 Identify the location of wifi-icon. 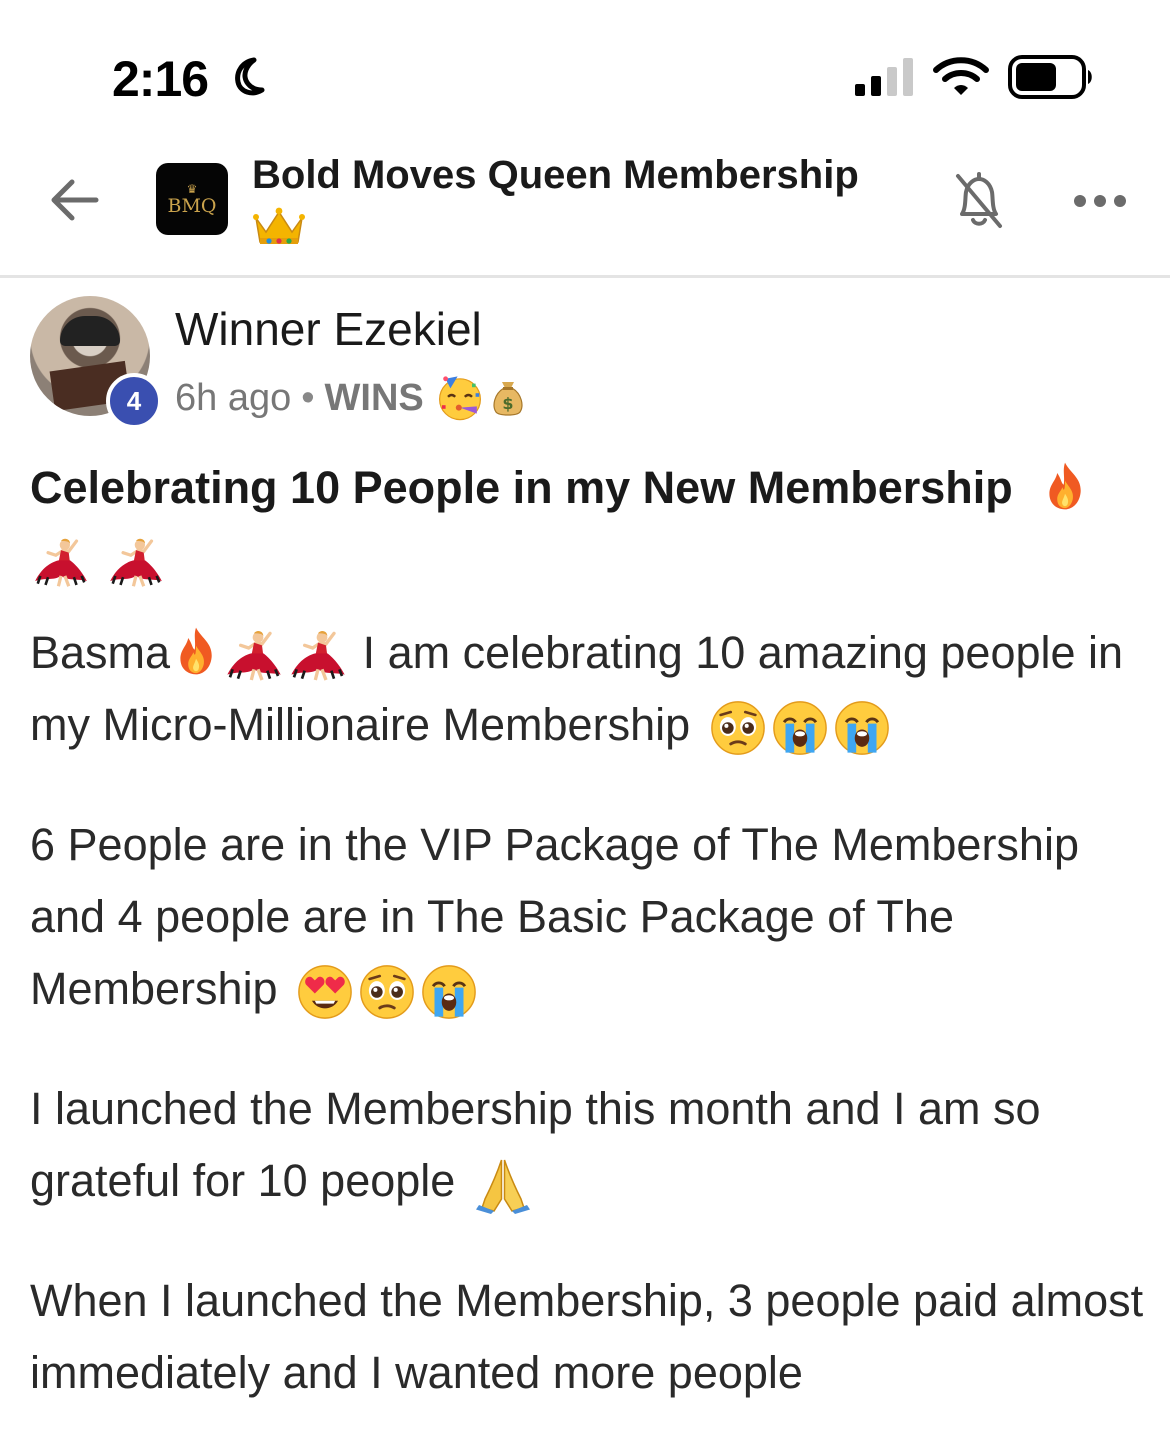
(961, 76).